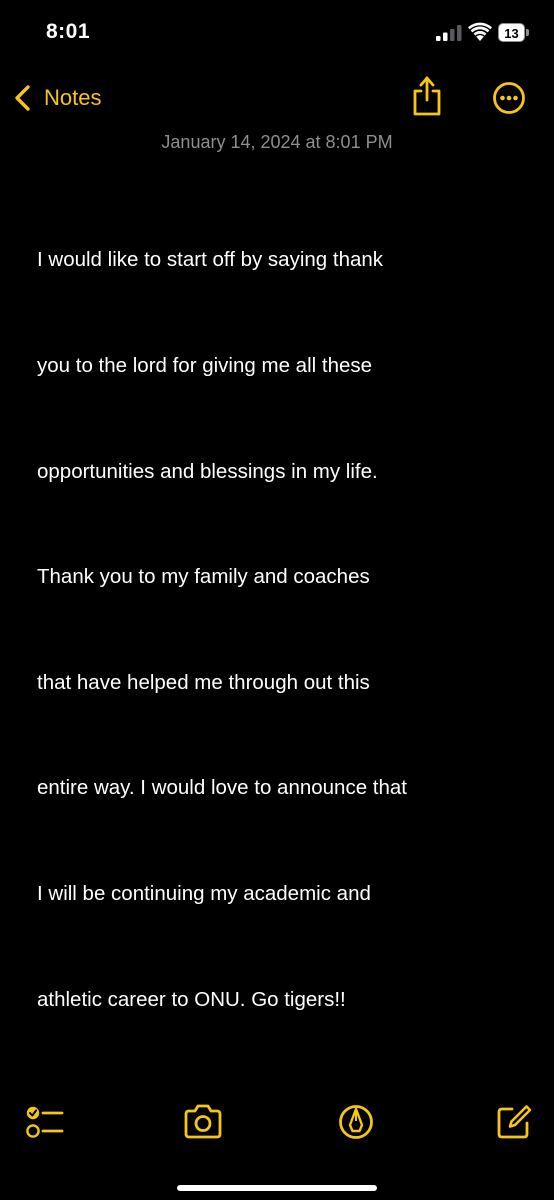 The image size is (554, 1200). Describe the element at coordinates (277, 1188) in the screenshot. I see `home-indicator` at that location.